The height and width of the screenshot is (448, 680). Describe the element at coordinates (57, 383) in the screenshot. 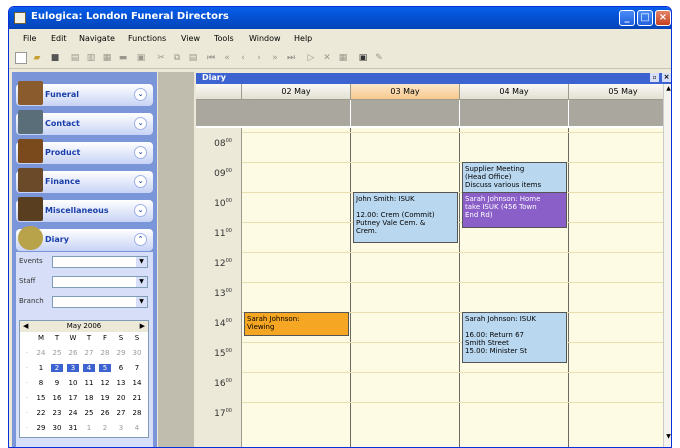

I see `calendar-day: 9` at that location.